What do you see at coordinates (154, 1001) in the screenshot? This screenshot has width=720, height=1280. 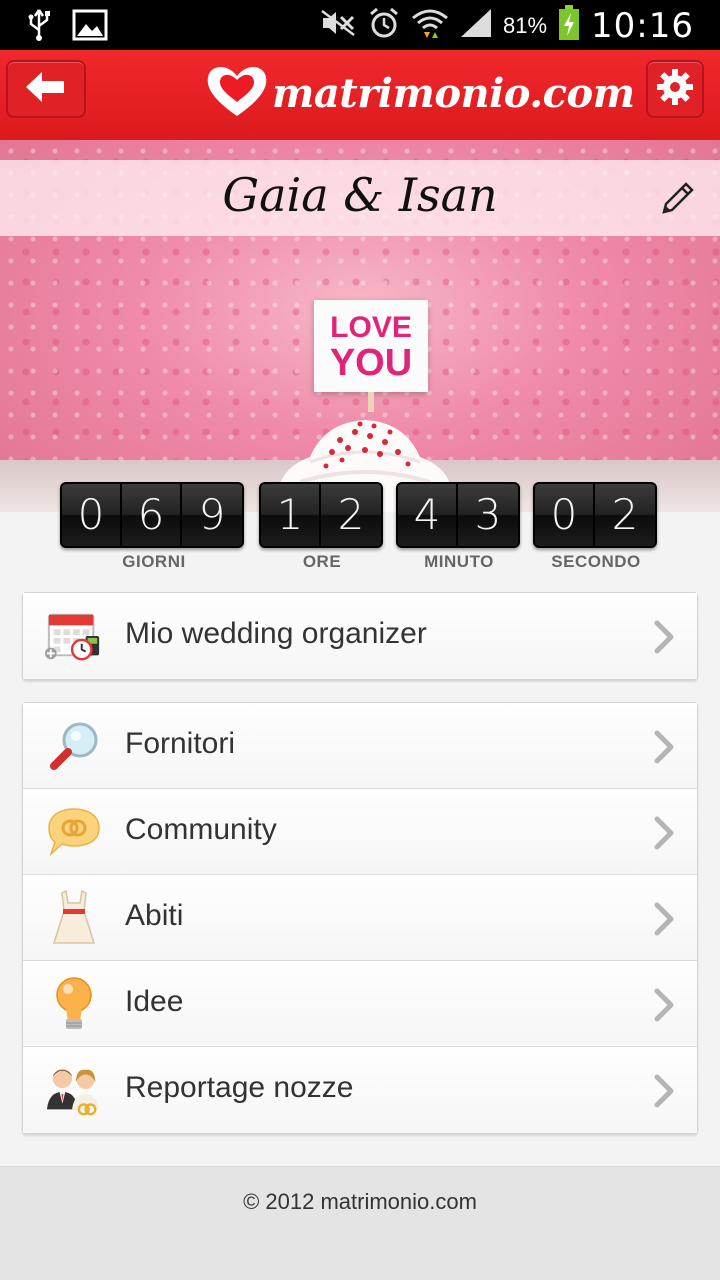 I see `menu-label-idee: Idee` at bounding box center [154, 1001].